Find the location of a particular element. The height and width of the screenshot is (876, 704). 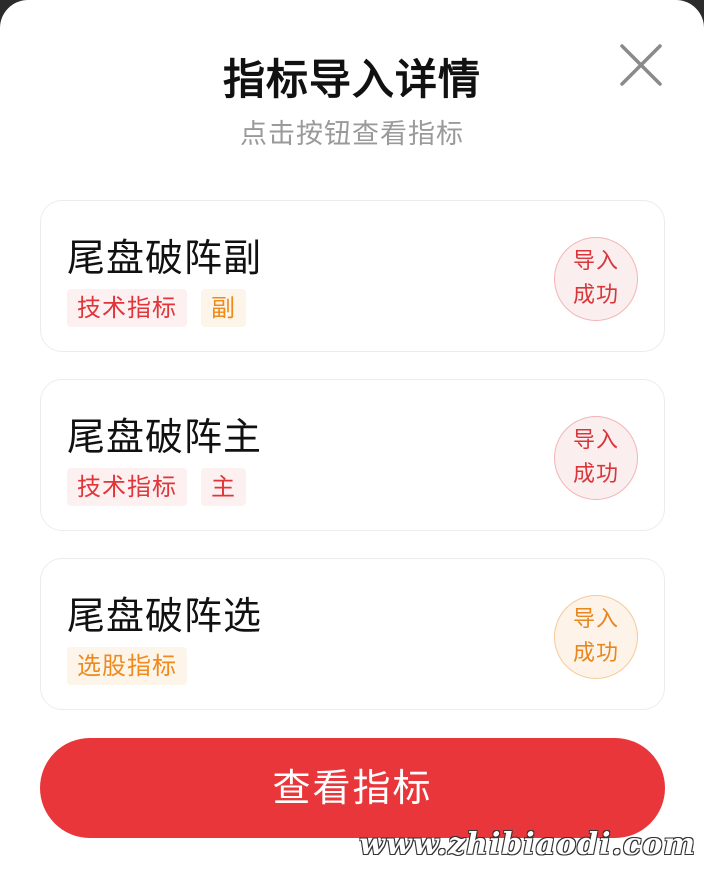

indicator-tags: 选股指标 is located at coordinates (127, 666).